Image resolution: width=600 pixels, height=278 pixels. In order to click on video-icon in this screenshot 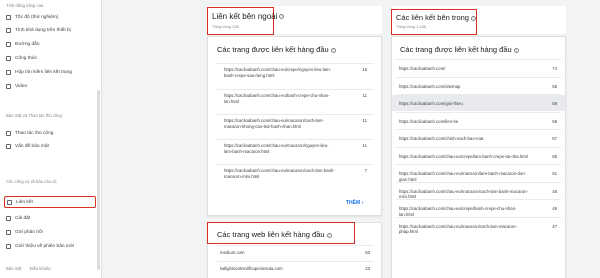, I will do `click(8, 86)`.